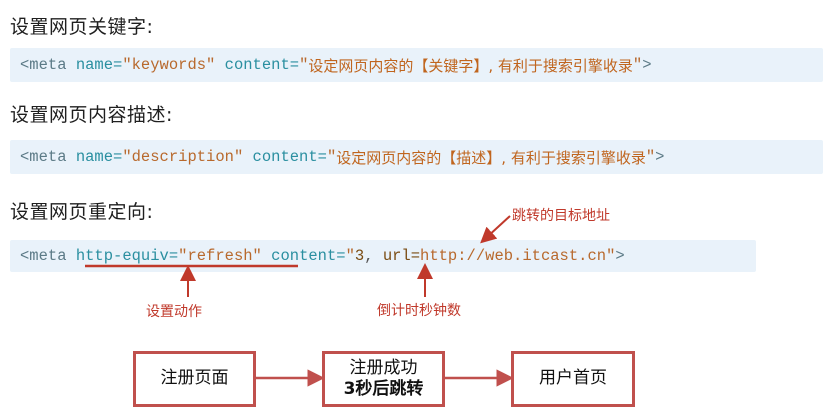  I want to click on arrow-target, so click(495, 229).